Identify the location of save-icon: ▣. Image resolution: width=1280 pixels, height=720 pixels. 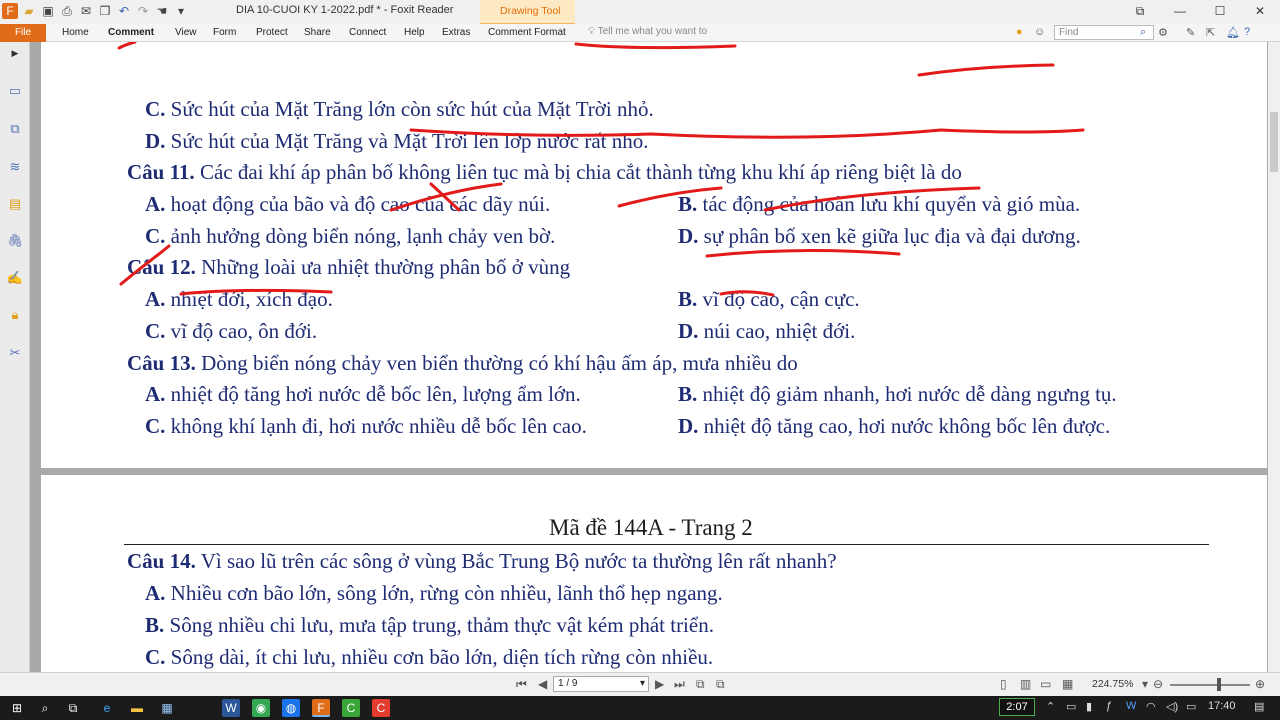
(48, 11).